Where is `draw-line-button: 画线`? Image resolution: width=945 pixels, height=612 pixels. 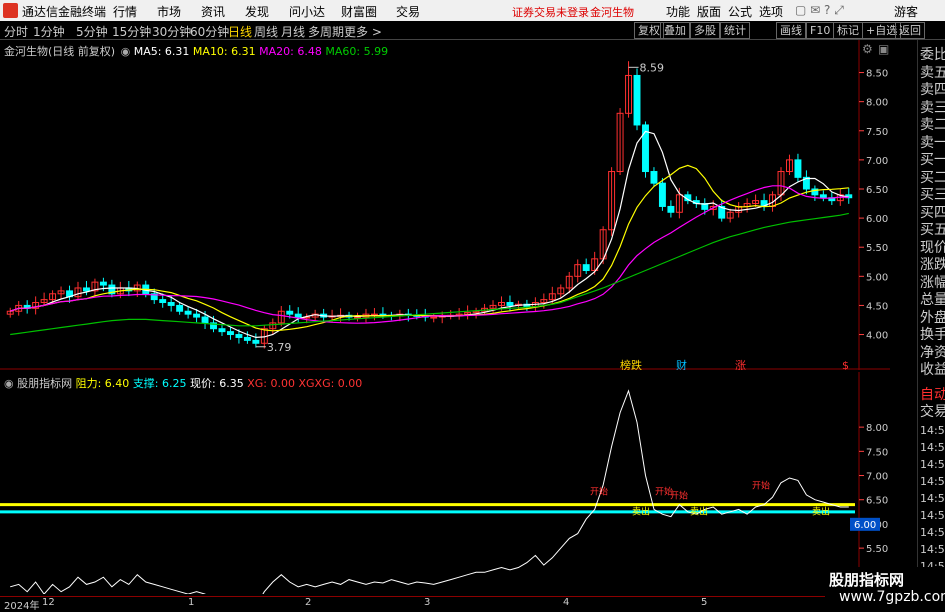
draw-line-button: 画线 is located at coordinates (791, 30).